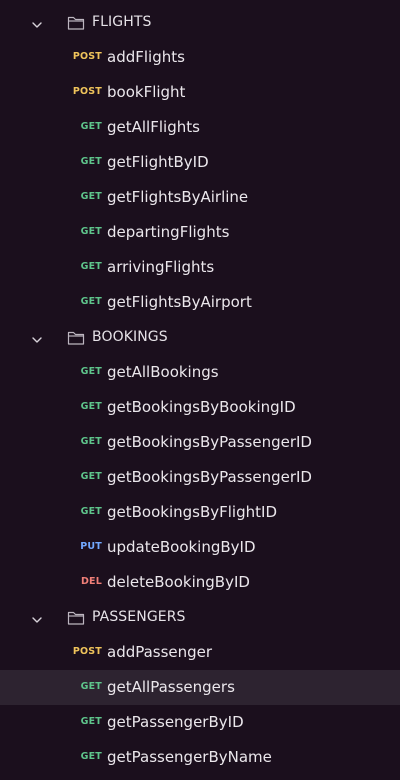  What do you see at coordinates (130, 337) in the screenshot?
I see `folder-label: BOOKINGS` at bounding box center [130, 337].